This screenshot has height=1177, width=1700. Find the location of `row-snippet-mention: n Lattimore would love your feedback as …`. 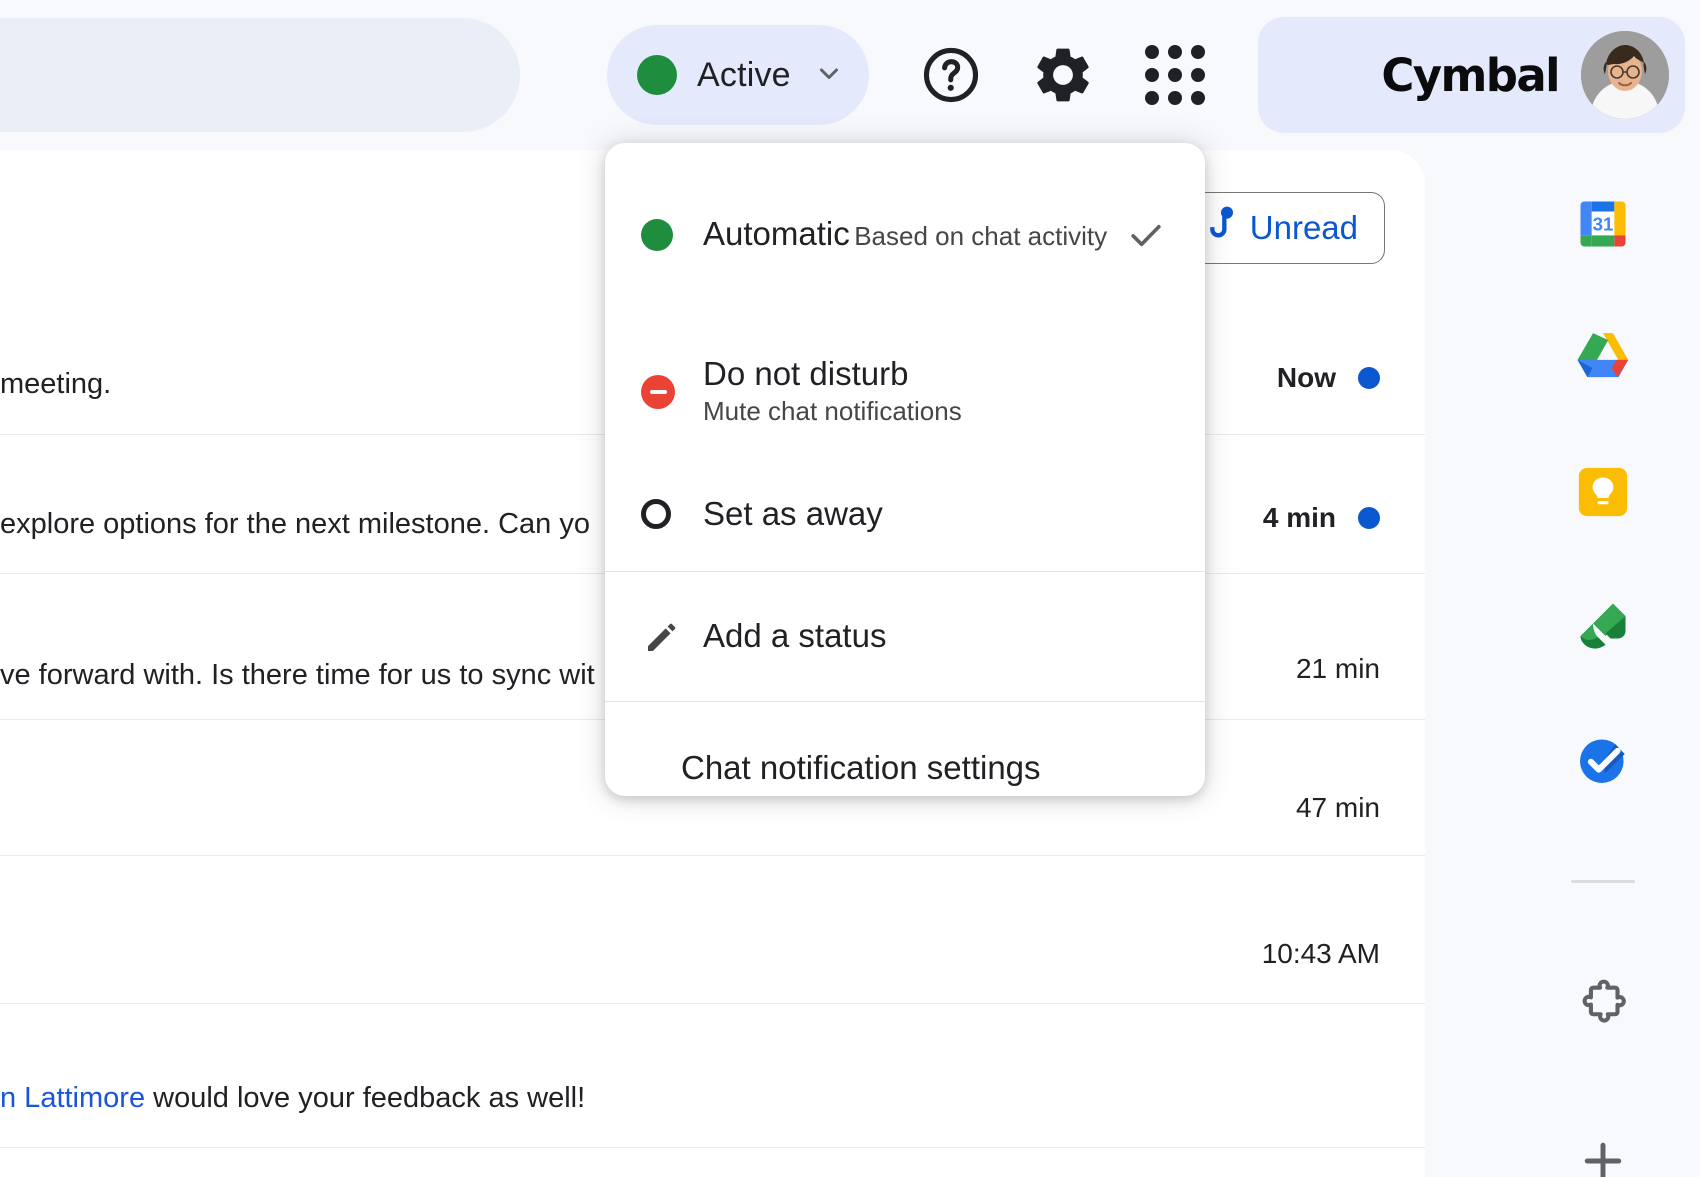

row-snippet-mention: n Lattimore would love your feedback as … is located at coordinates (292, 1098).